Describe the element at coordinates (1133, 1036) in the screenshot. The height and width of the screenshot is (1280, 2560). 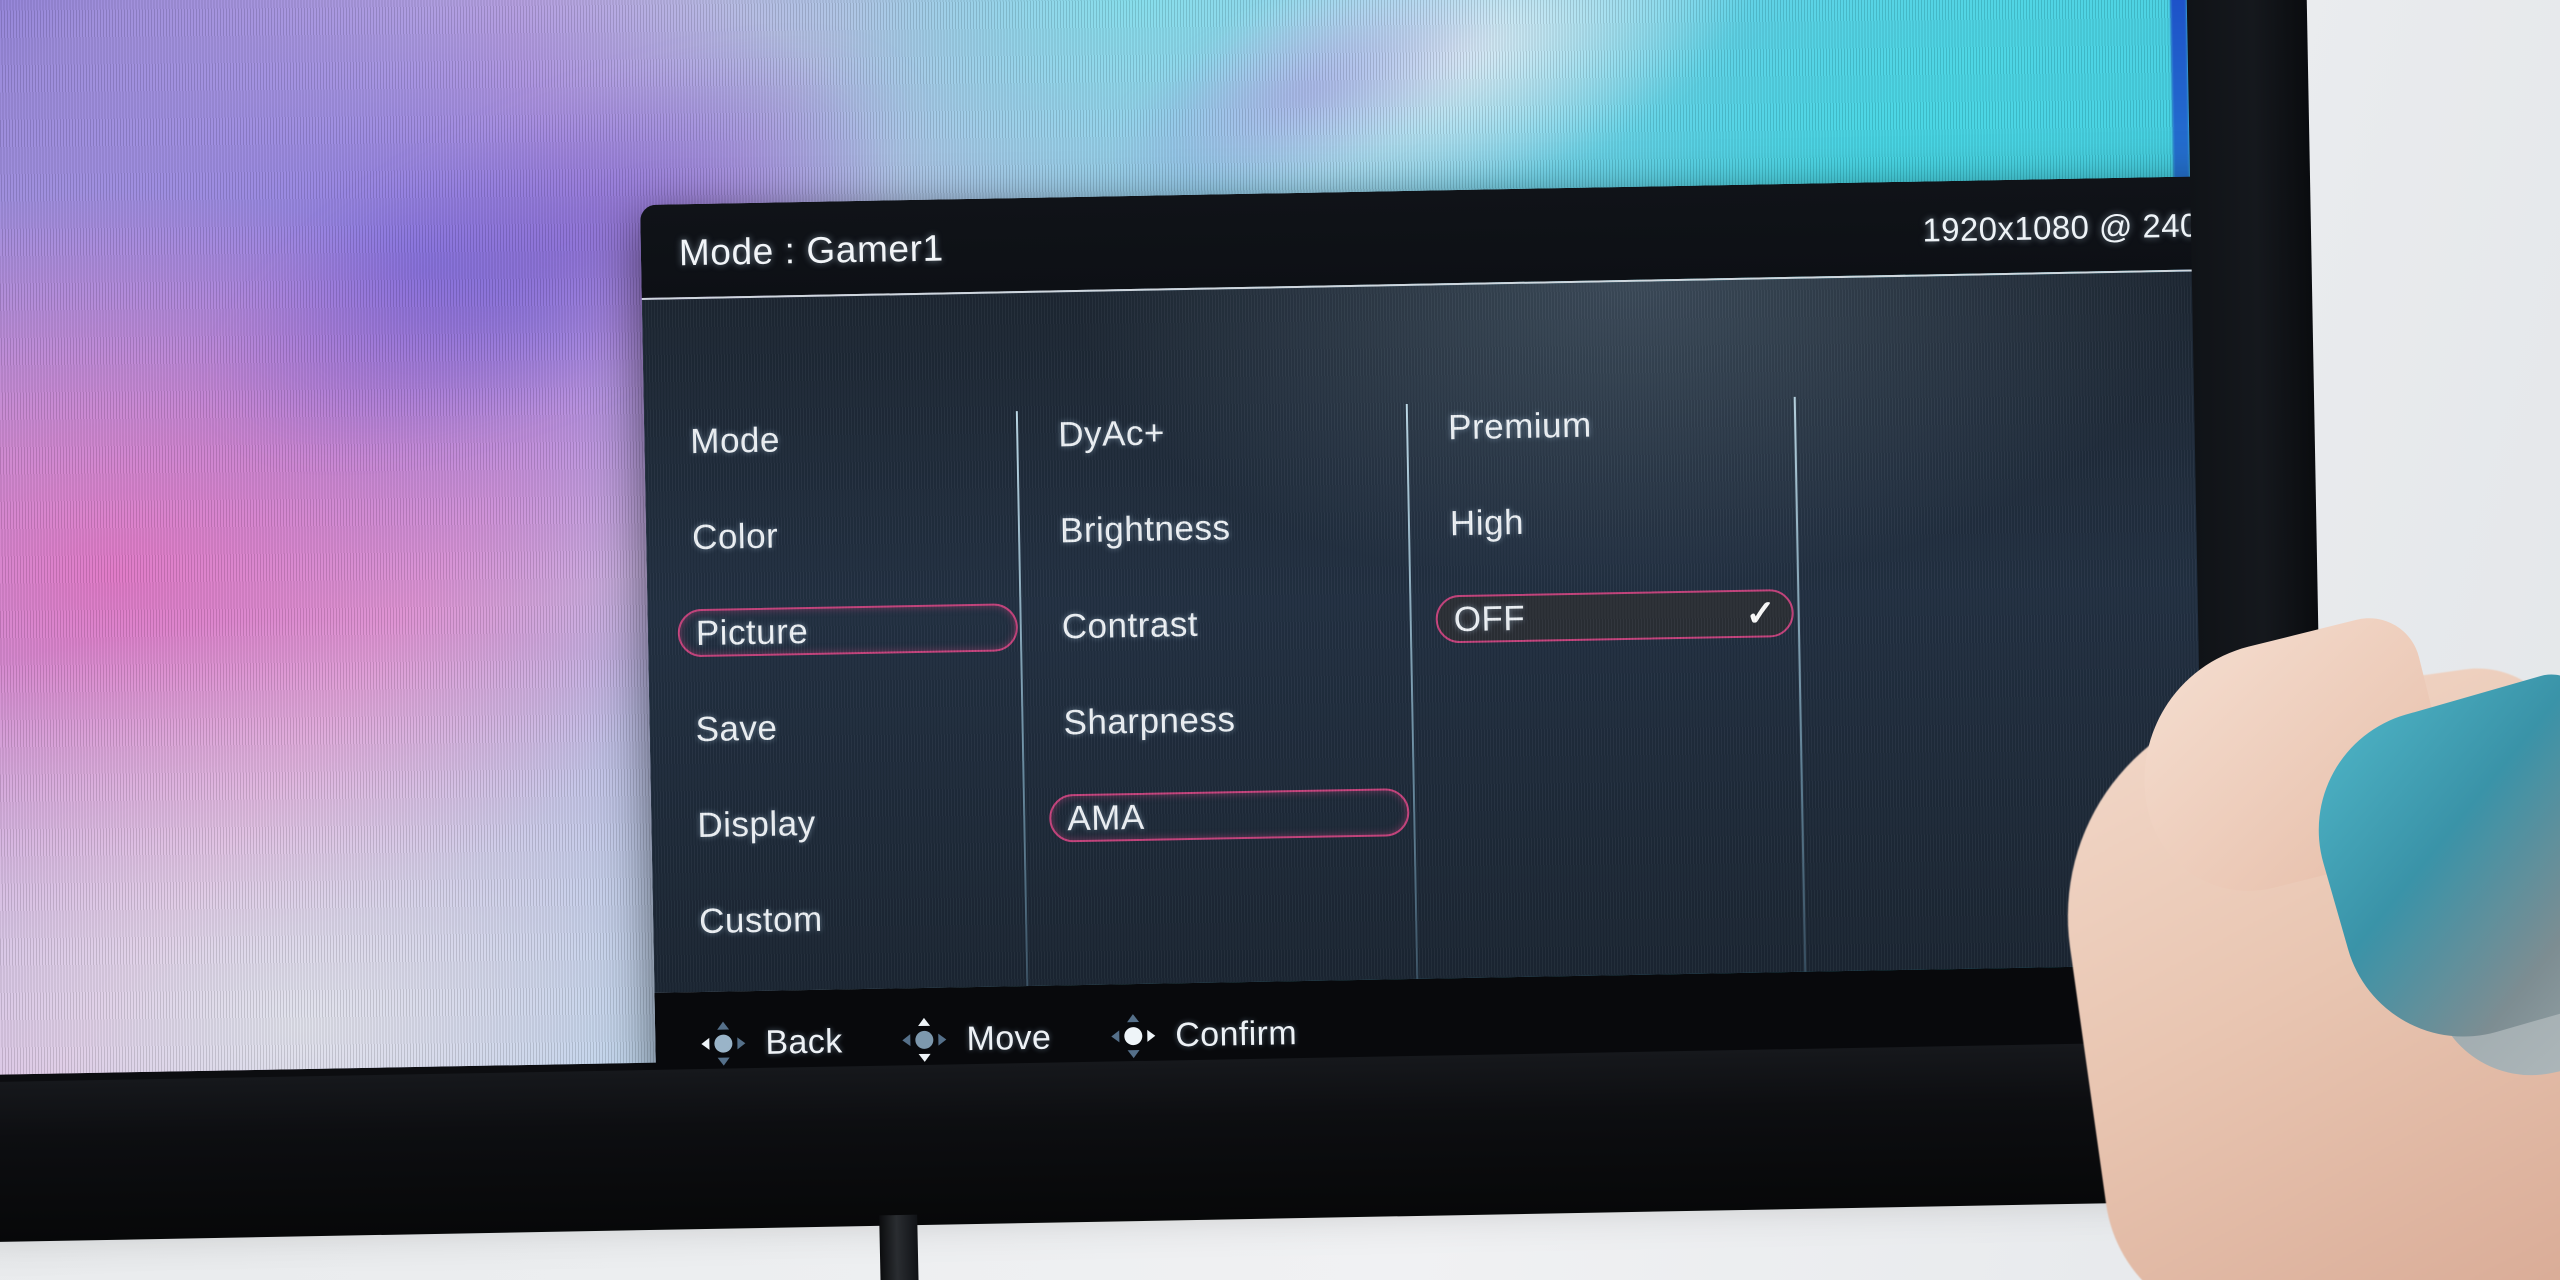
I see `dpad-right-icon` at that location.